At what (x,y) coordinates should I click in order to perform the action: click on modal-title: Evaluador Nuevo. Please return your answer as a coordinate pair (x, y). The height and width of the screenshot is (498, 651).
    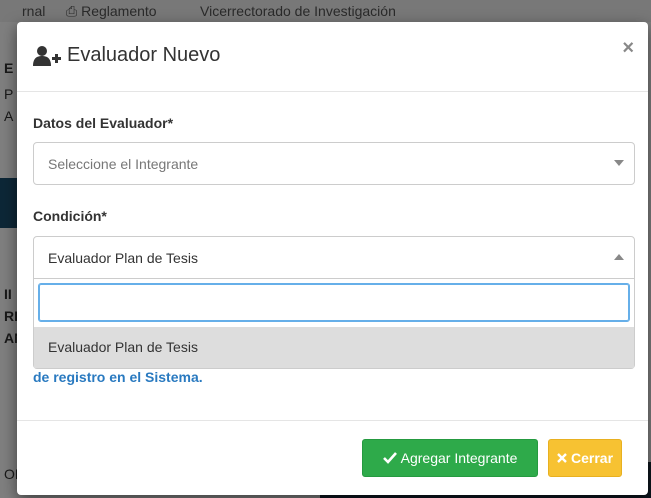
    Looking at the image, I should click on (126, 55).